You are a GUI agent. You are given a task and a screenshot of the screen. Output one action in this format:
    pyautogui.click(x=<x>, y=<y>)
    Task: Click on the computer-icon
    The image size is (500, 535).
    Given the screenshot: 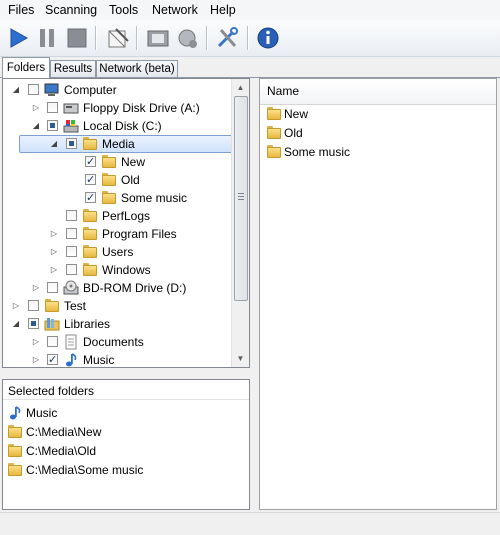 What is the action you would take?
    pyautogui.click(x=52, y=90)
    